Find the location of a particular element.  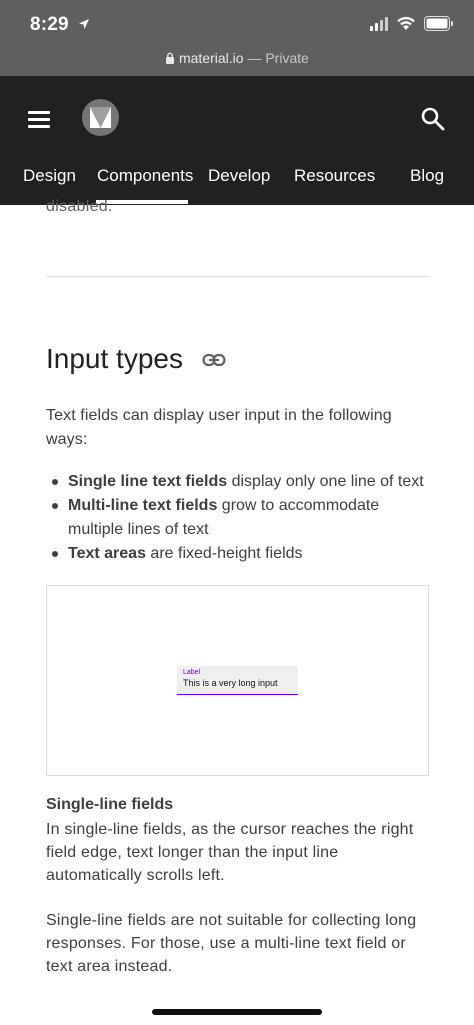

battery-icon is located at coordinates (439, 23).